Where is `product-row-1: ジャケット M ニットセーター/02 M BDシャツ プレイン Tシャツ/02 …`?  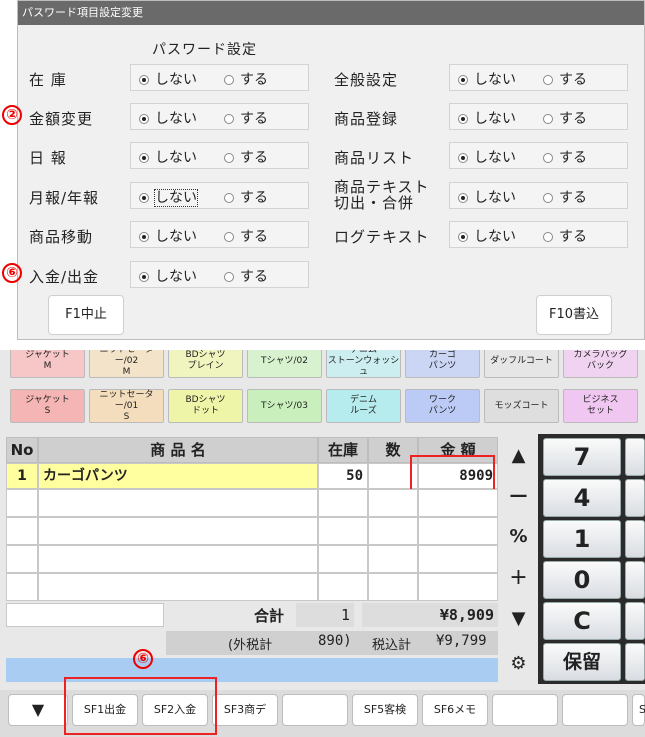 product-row-1: ジャケット M ニットセーター/02 M BDシャツ プレイン Tシャツ/02 … is located at coordinates (327, 368).